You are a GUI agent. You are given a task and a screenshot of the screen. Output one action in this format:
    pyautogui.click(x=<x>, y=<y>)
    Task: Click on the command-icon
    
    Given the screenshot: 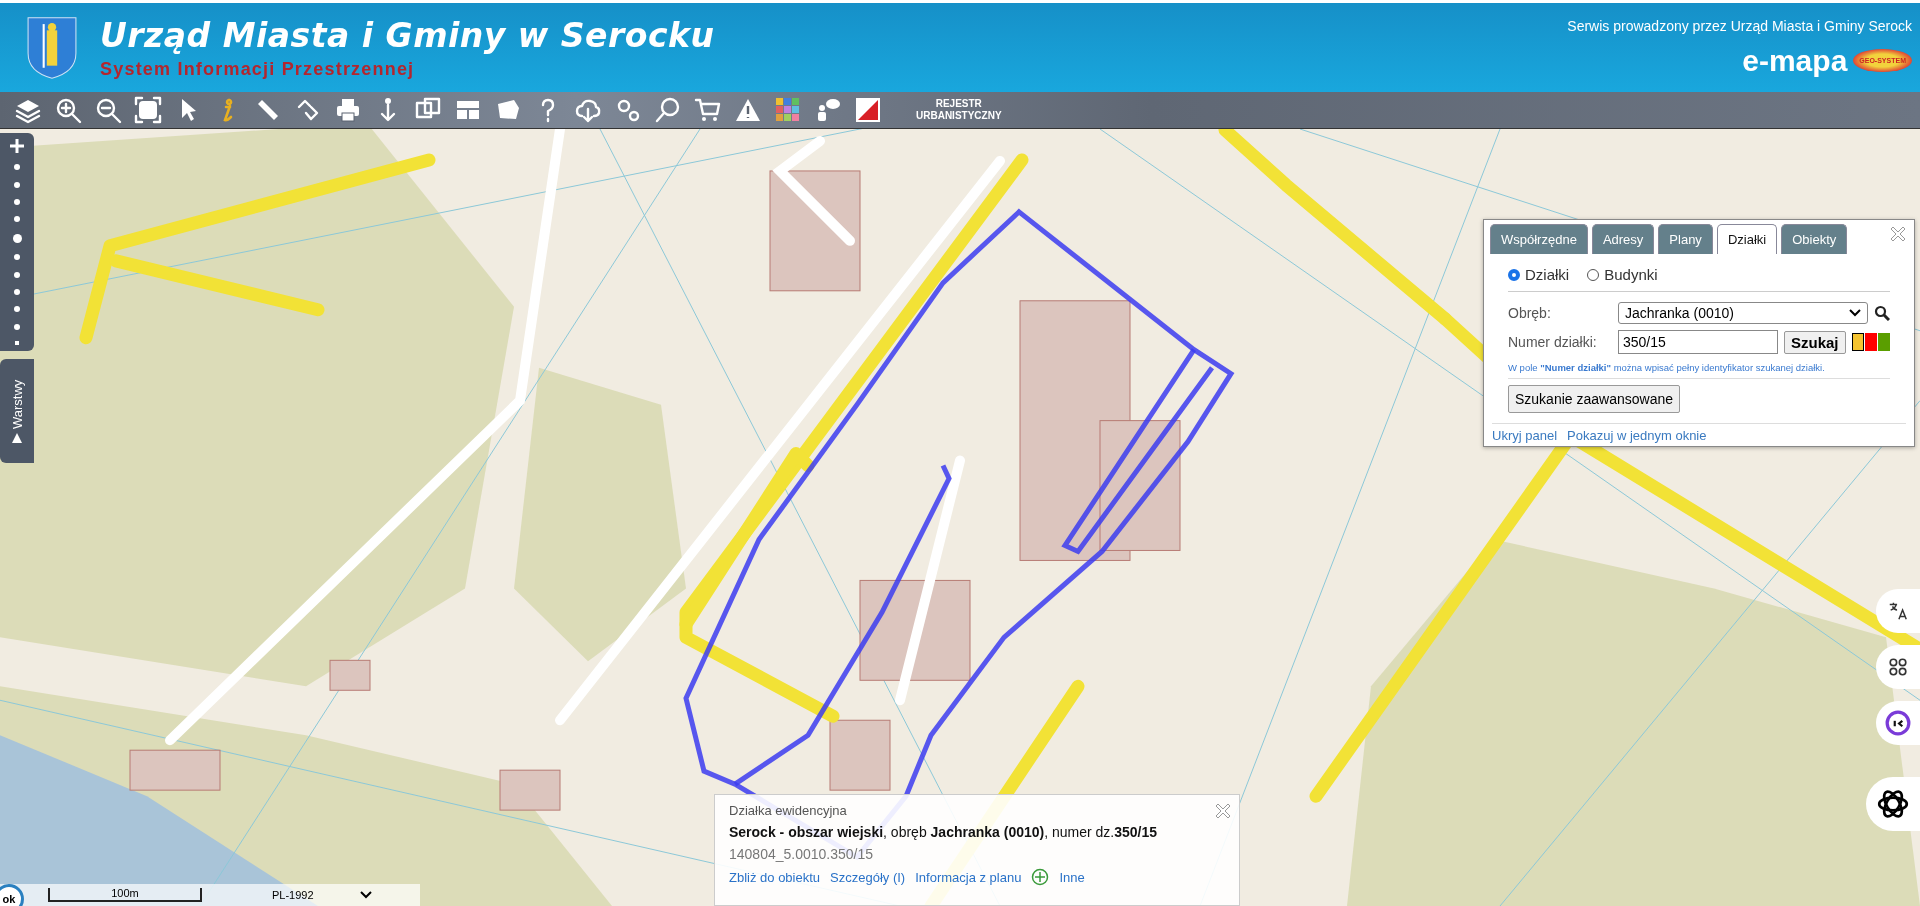 What is the action you would take?
    pyautogui.click(x=1898, y=667)
    